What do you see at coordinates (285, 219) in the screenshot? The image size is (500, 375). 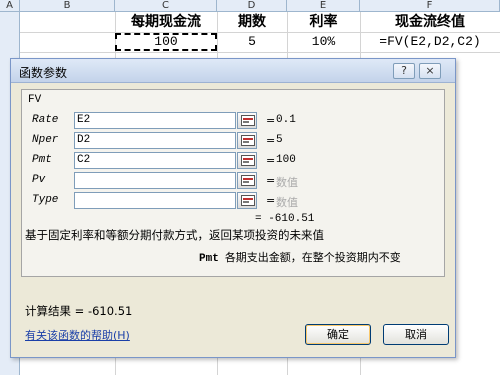 I see `formula-result-preview: = -610.51` at bounding box center [285, 219].